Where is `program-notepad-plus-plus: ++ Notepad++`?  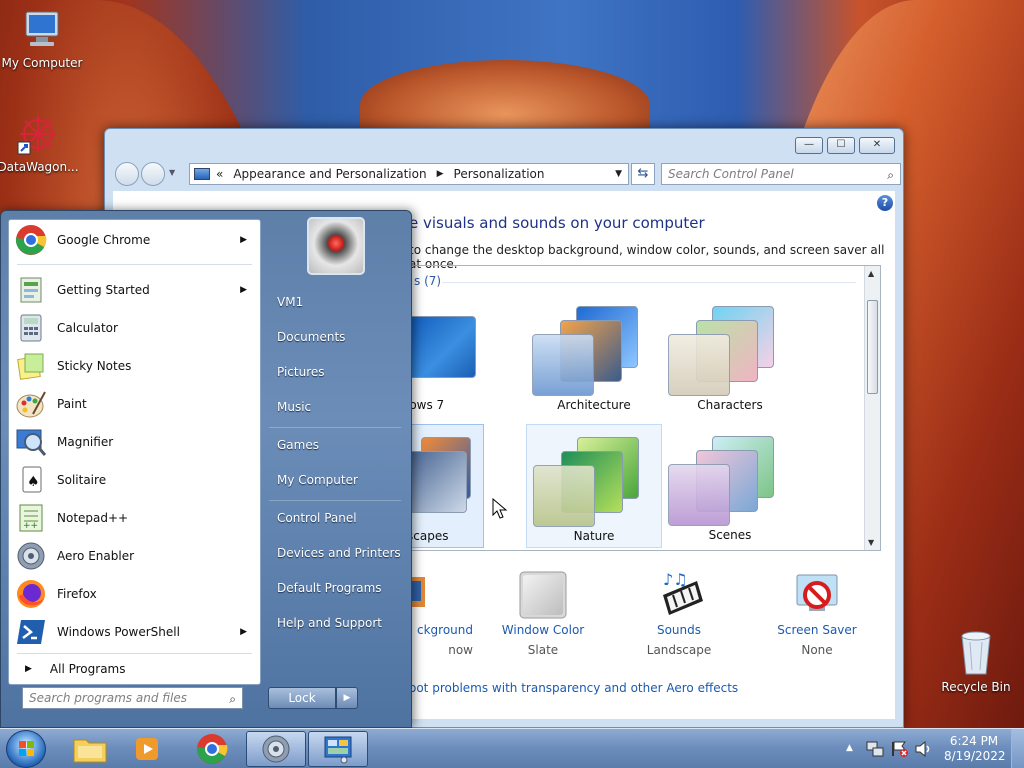 program-notepad-plus-plus: ++ Notepad++ is located at coordinates (135, 518).